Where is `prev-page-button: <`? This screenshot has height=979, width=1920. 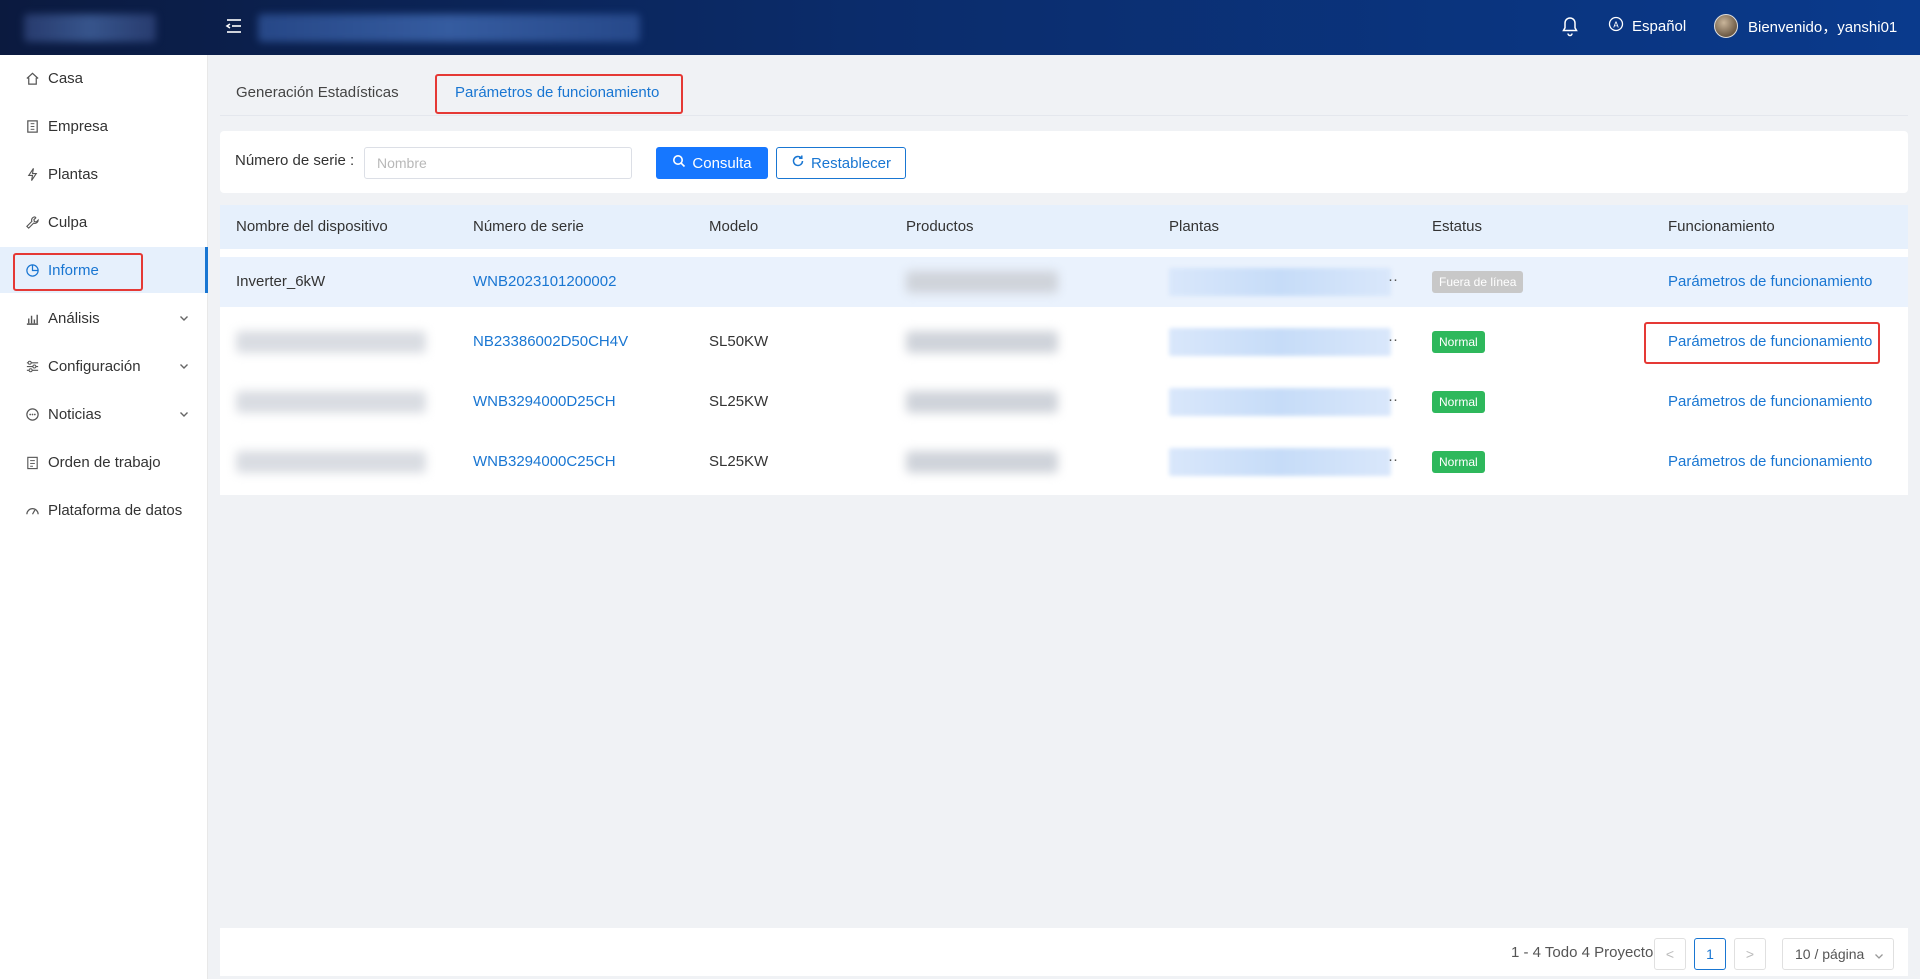 prev-page-button: < is located at coordinates (1670, 954).